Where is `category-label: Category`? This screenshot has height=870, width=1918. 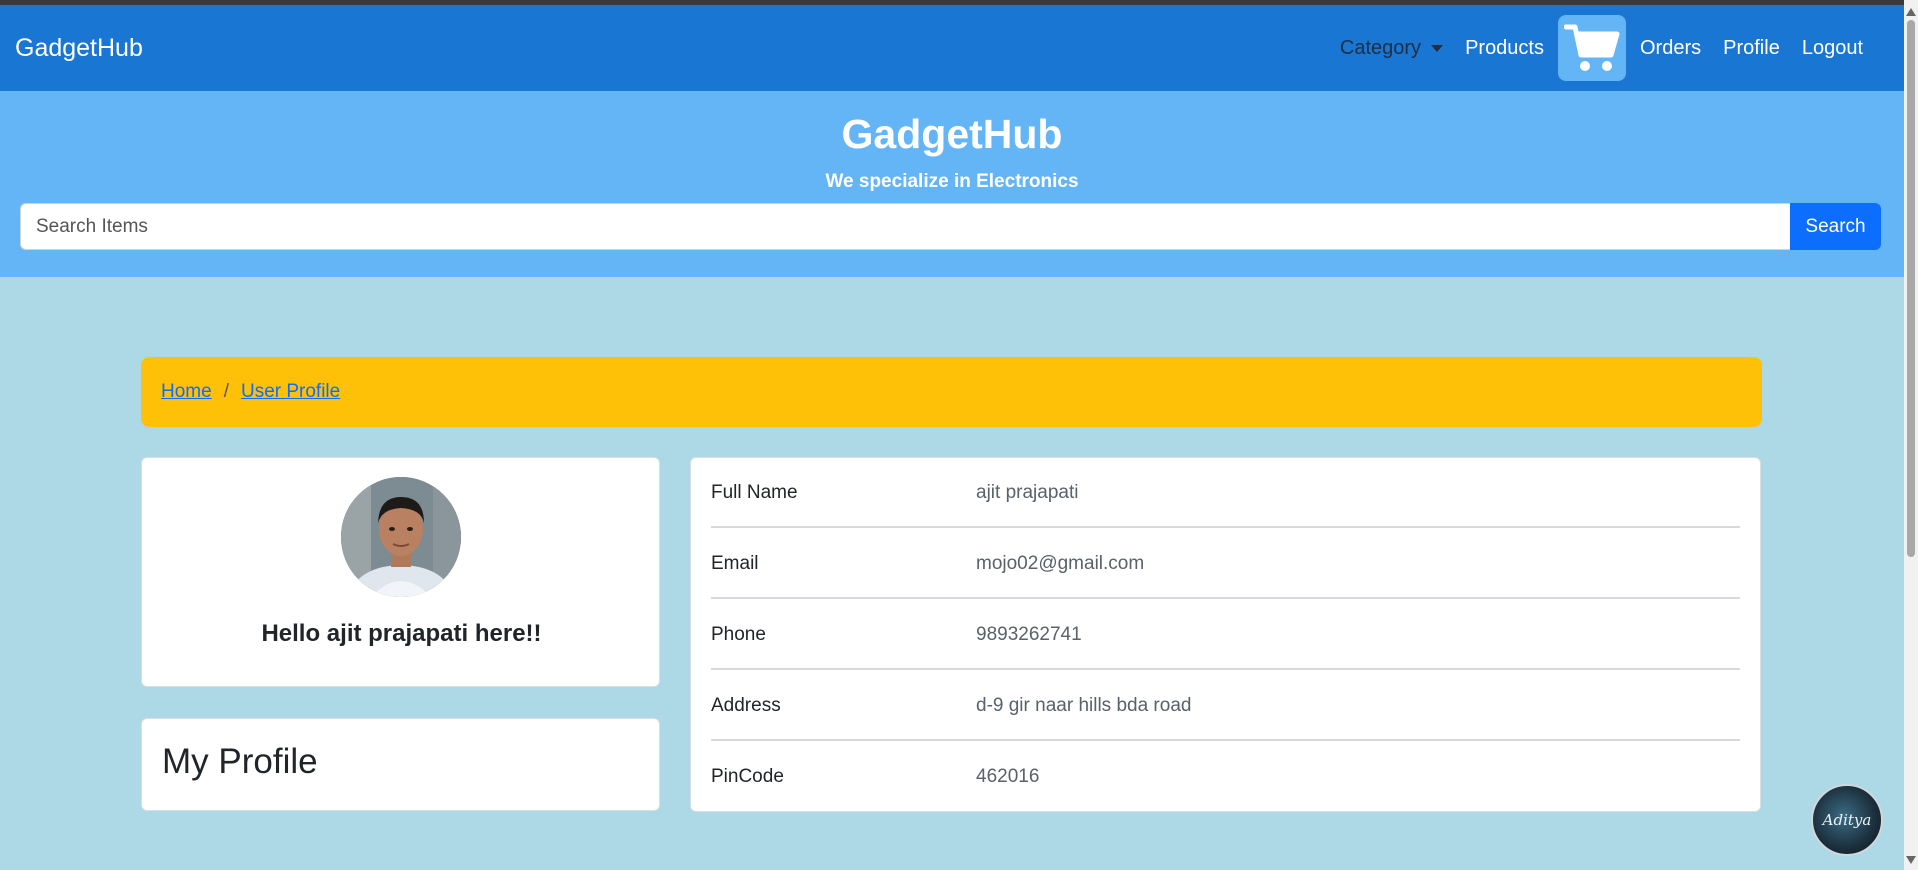
category-label: Category is located at coordinates (1380, 47).